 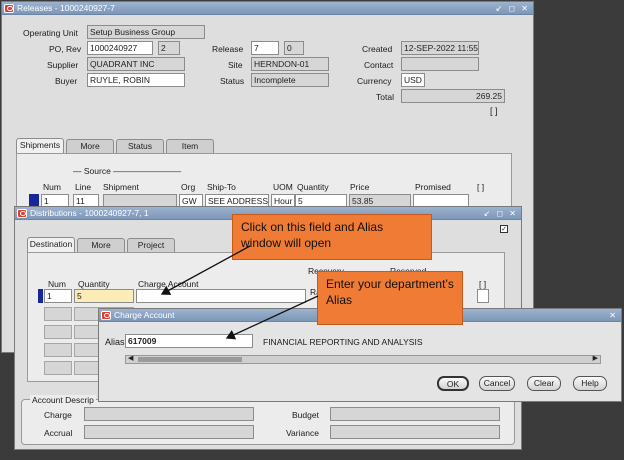 What do you see at coordinates (360, 187) in the screenshot?
I see `col-price: Price` at bounding box center [360, 187].